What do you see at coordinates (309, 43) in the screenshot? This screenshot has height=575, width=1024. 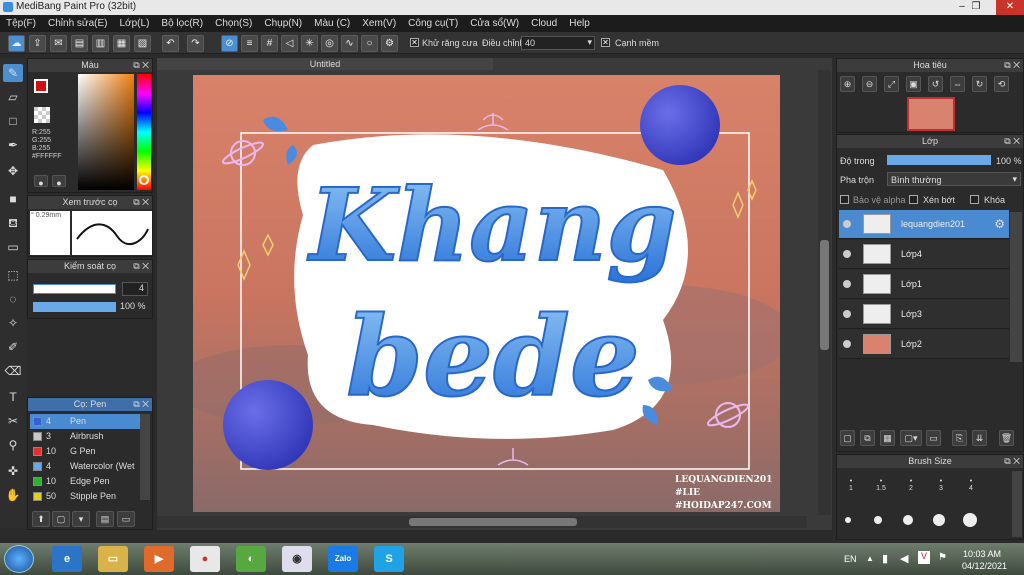 I see `snap-radial-icon: ✳` at bounding box center [309, 43].